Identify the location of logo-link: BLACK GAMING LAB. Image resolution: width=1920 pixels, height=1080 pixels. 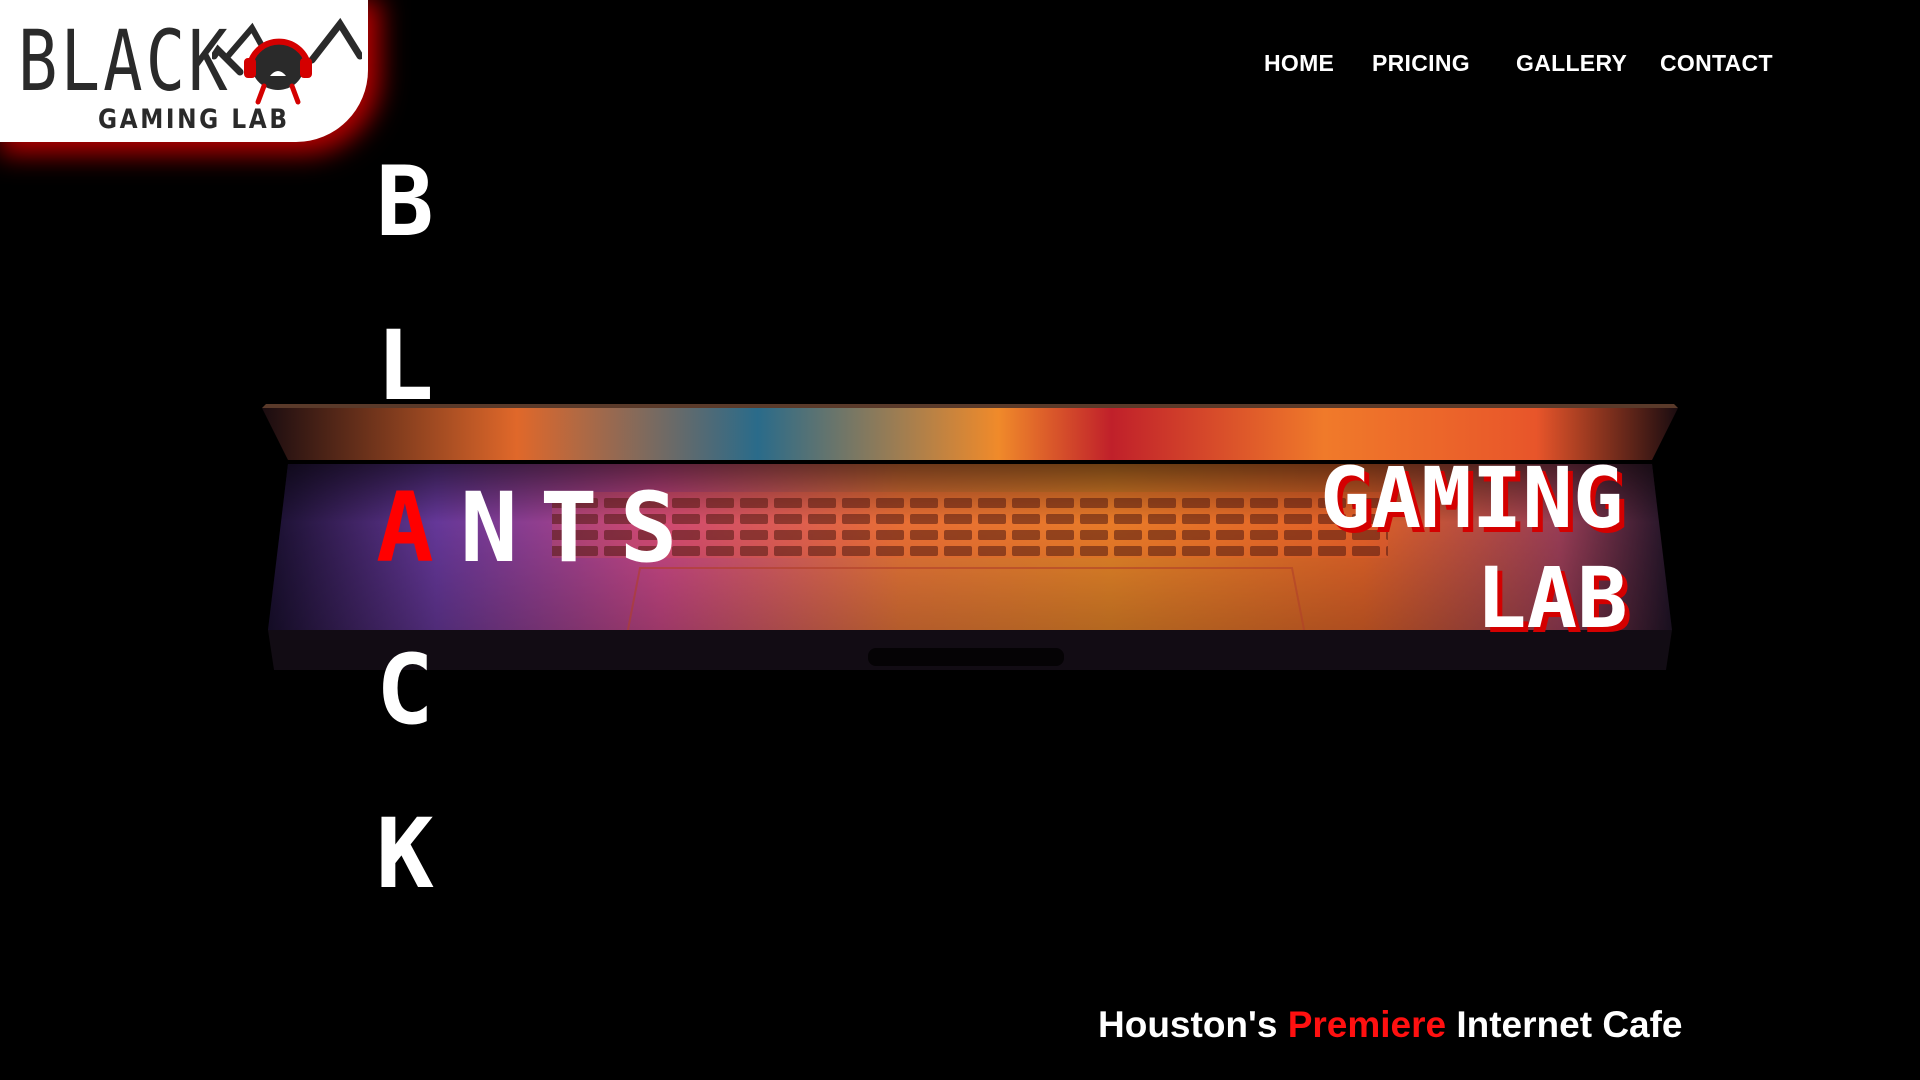
(184, 71).